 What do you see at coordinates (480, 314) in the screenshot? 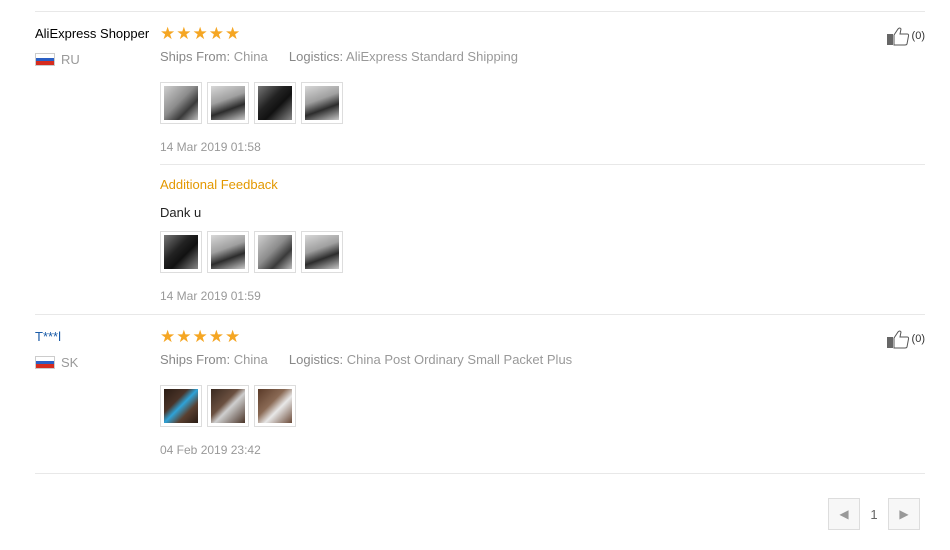
I see `review-divider` at bounding box center [480, 314].